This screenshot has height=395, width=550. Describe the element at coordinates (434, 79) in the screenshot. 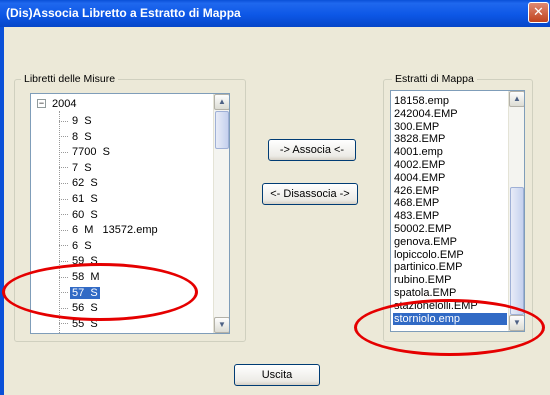

I see `estratti-group-label: Estratti di Mappa` at that location.